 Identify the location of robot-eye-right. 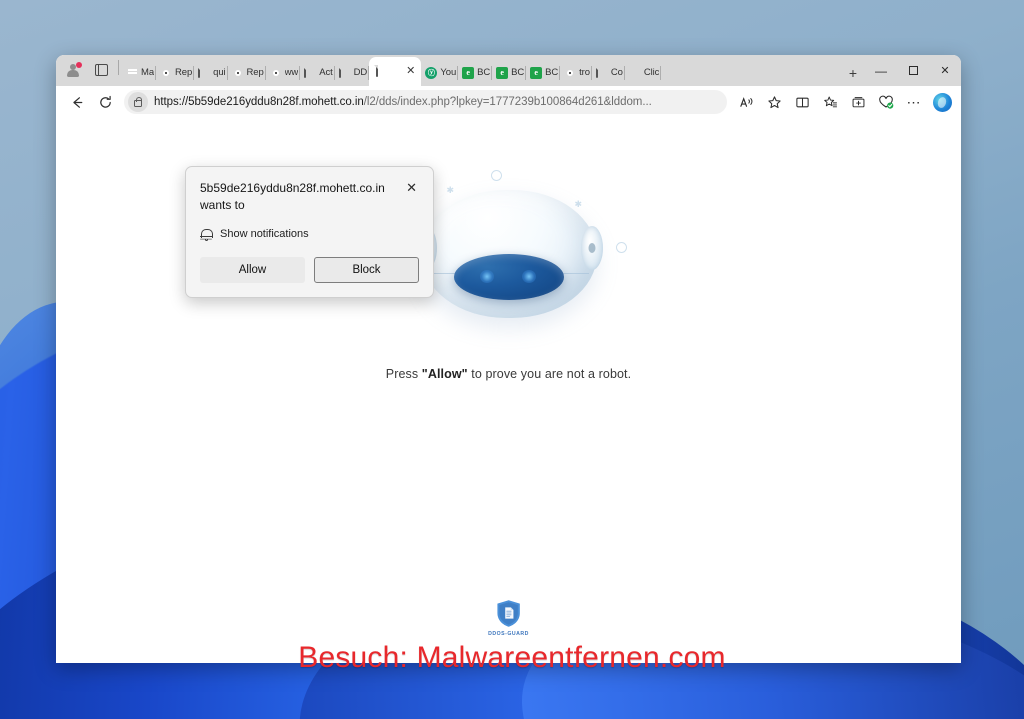
(528, 276).